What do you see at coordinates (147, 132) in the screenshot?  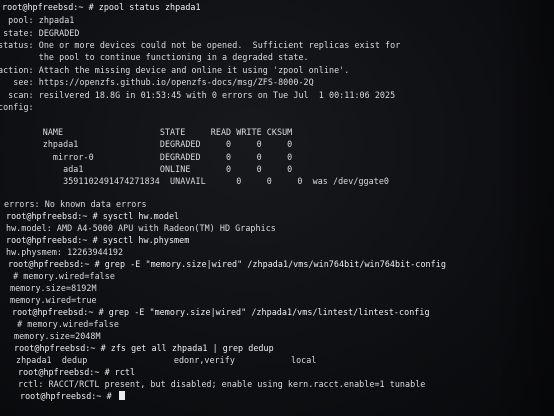 I see `zpool-config-header: NAME STATE READ WRITE CKSUM` at bounding box center [147, 132].